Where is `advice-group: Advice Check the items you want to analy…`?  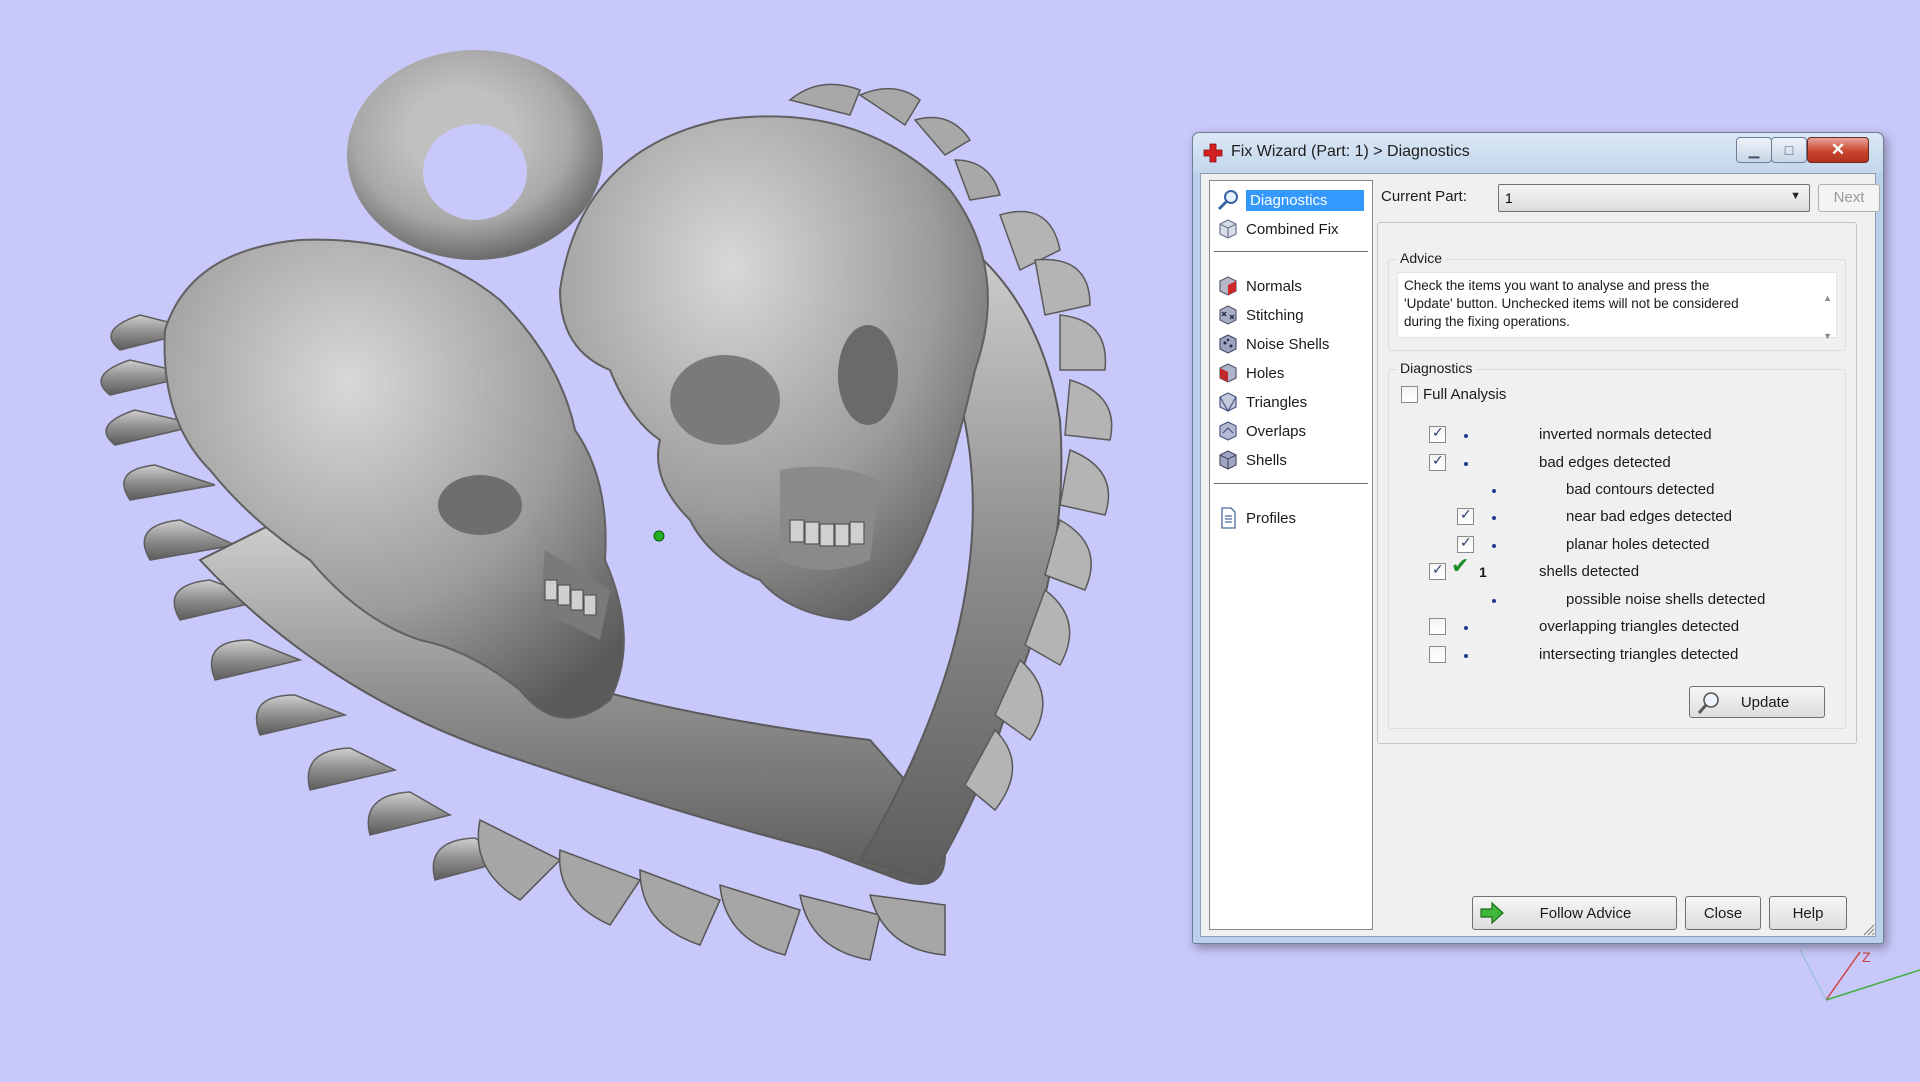 advice-group: Advice Check the items you want to analy… is located at coordinates (1617, 300).